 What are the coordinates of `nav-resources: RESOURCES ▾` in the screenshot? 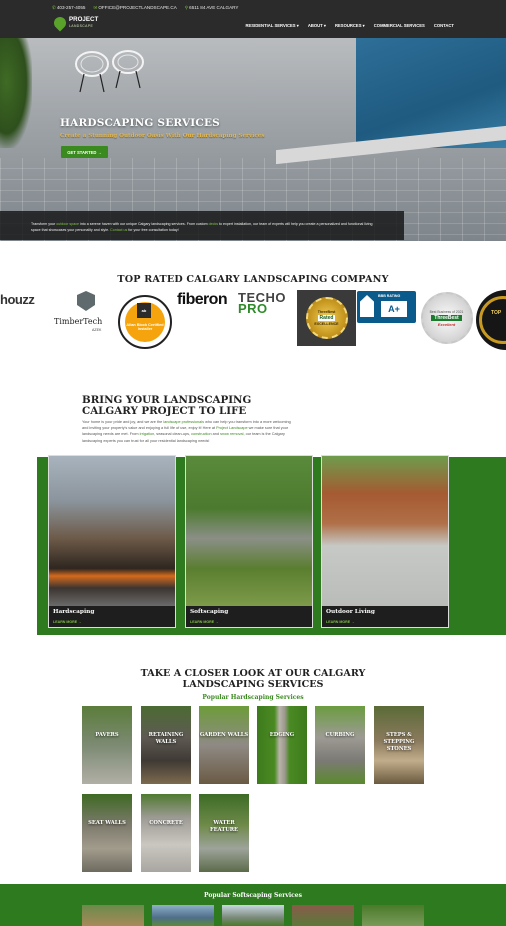 It's located at (350, 25).